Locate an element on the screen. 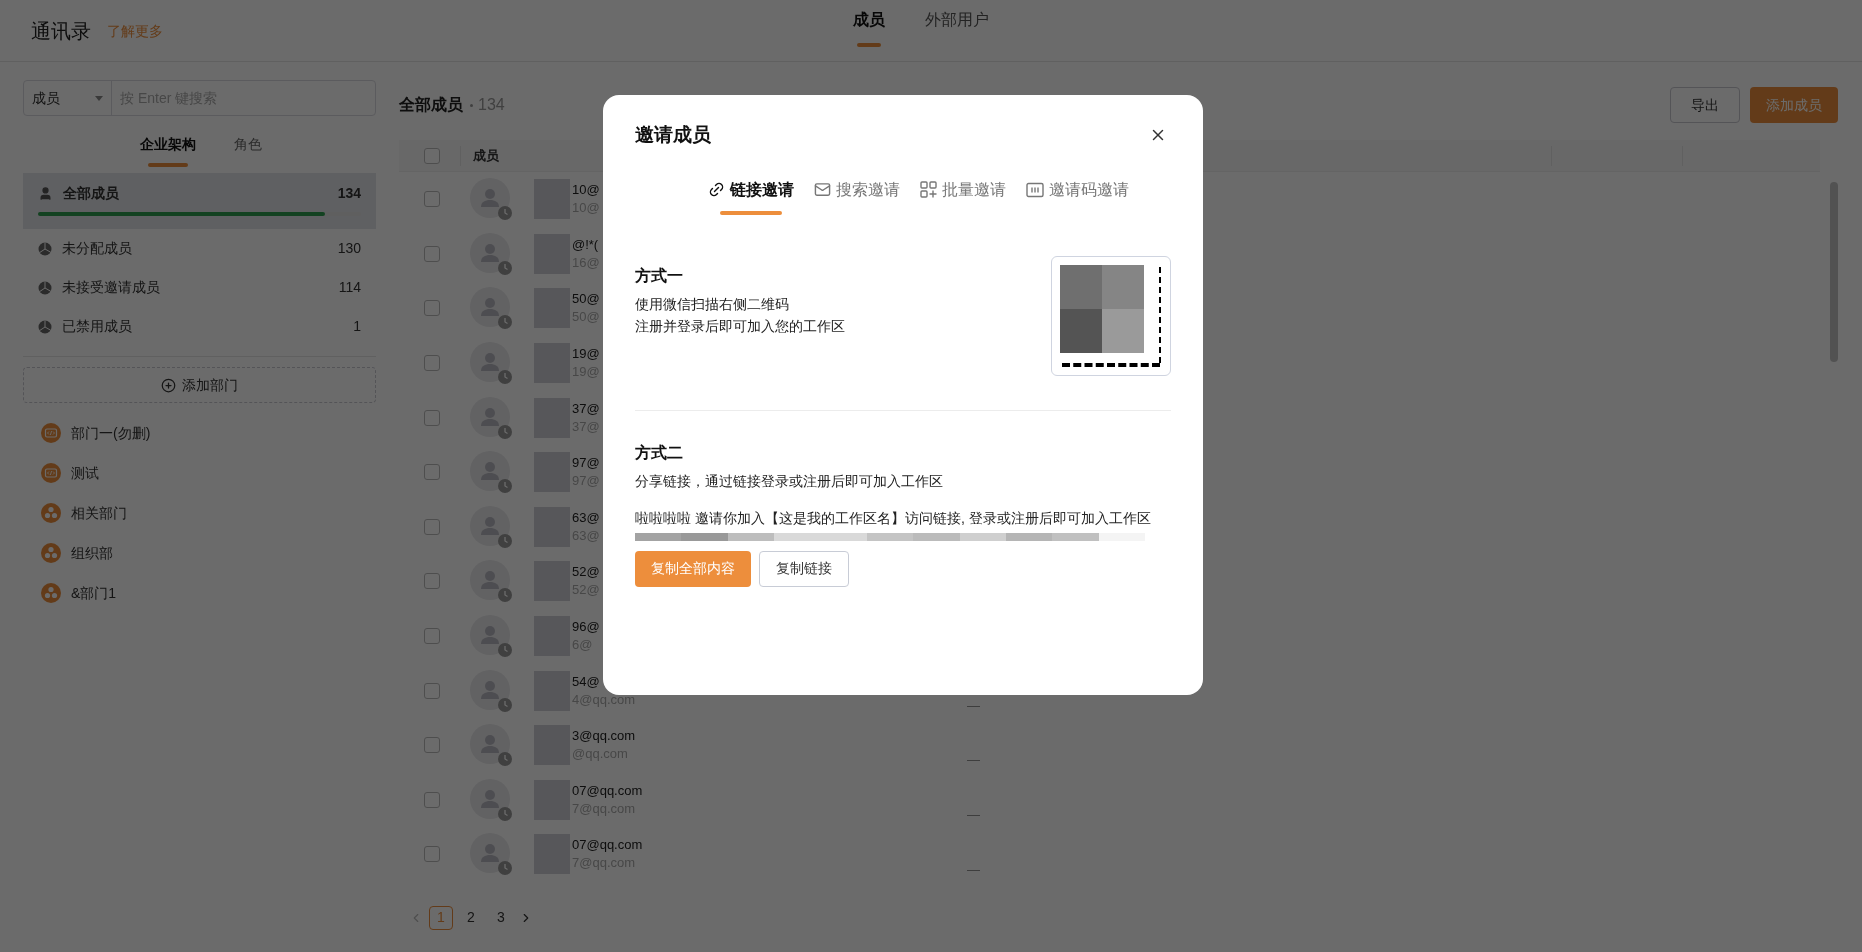 The width and height of the screenshot is (1862, 952). member-group-item: 全部成员 134 is located at coordinates (199, 201).